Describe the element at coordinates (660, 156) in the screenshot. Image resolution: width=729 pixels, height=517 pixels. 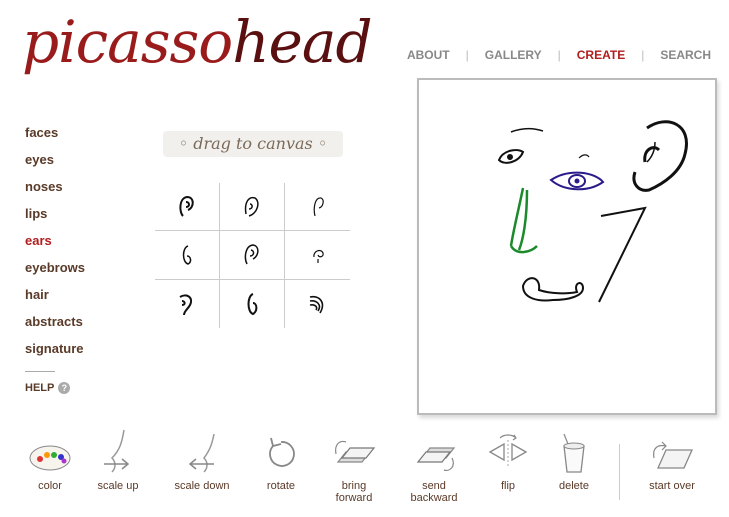
I see `ear-shape` at that location.